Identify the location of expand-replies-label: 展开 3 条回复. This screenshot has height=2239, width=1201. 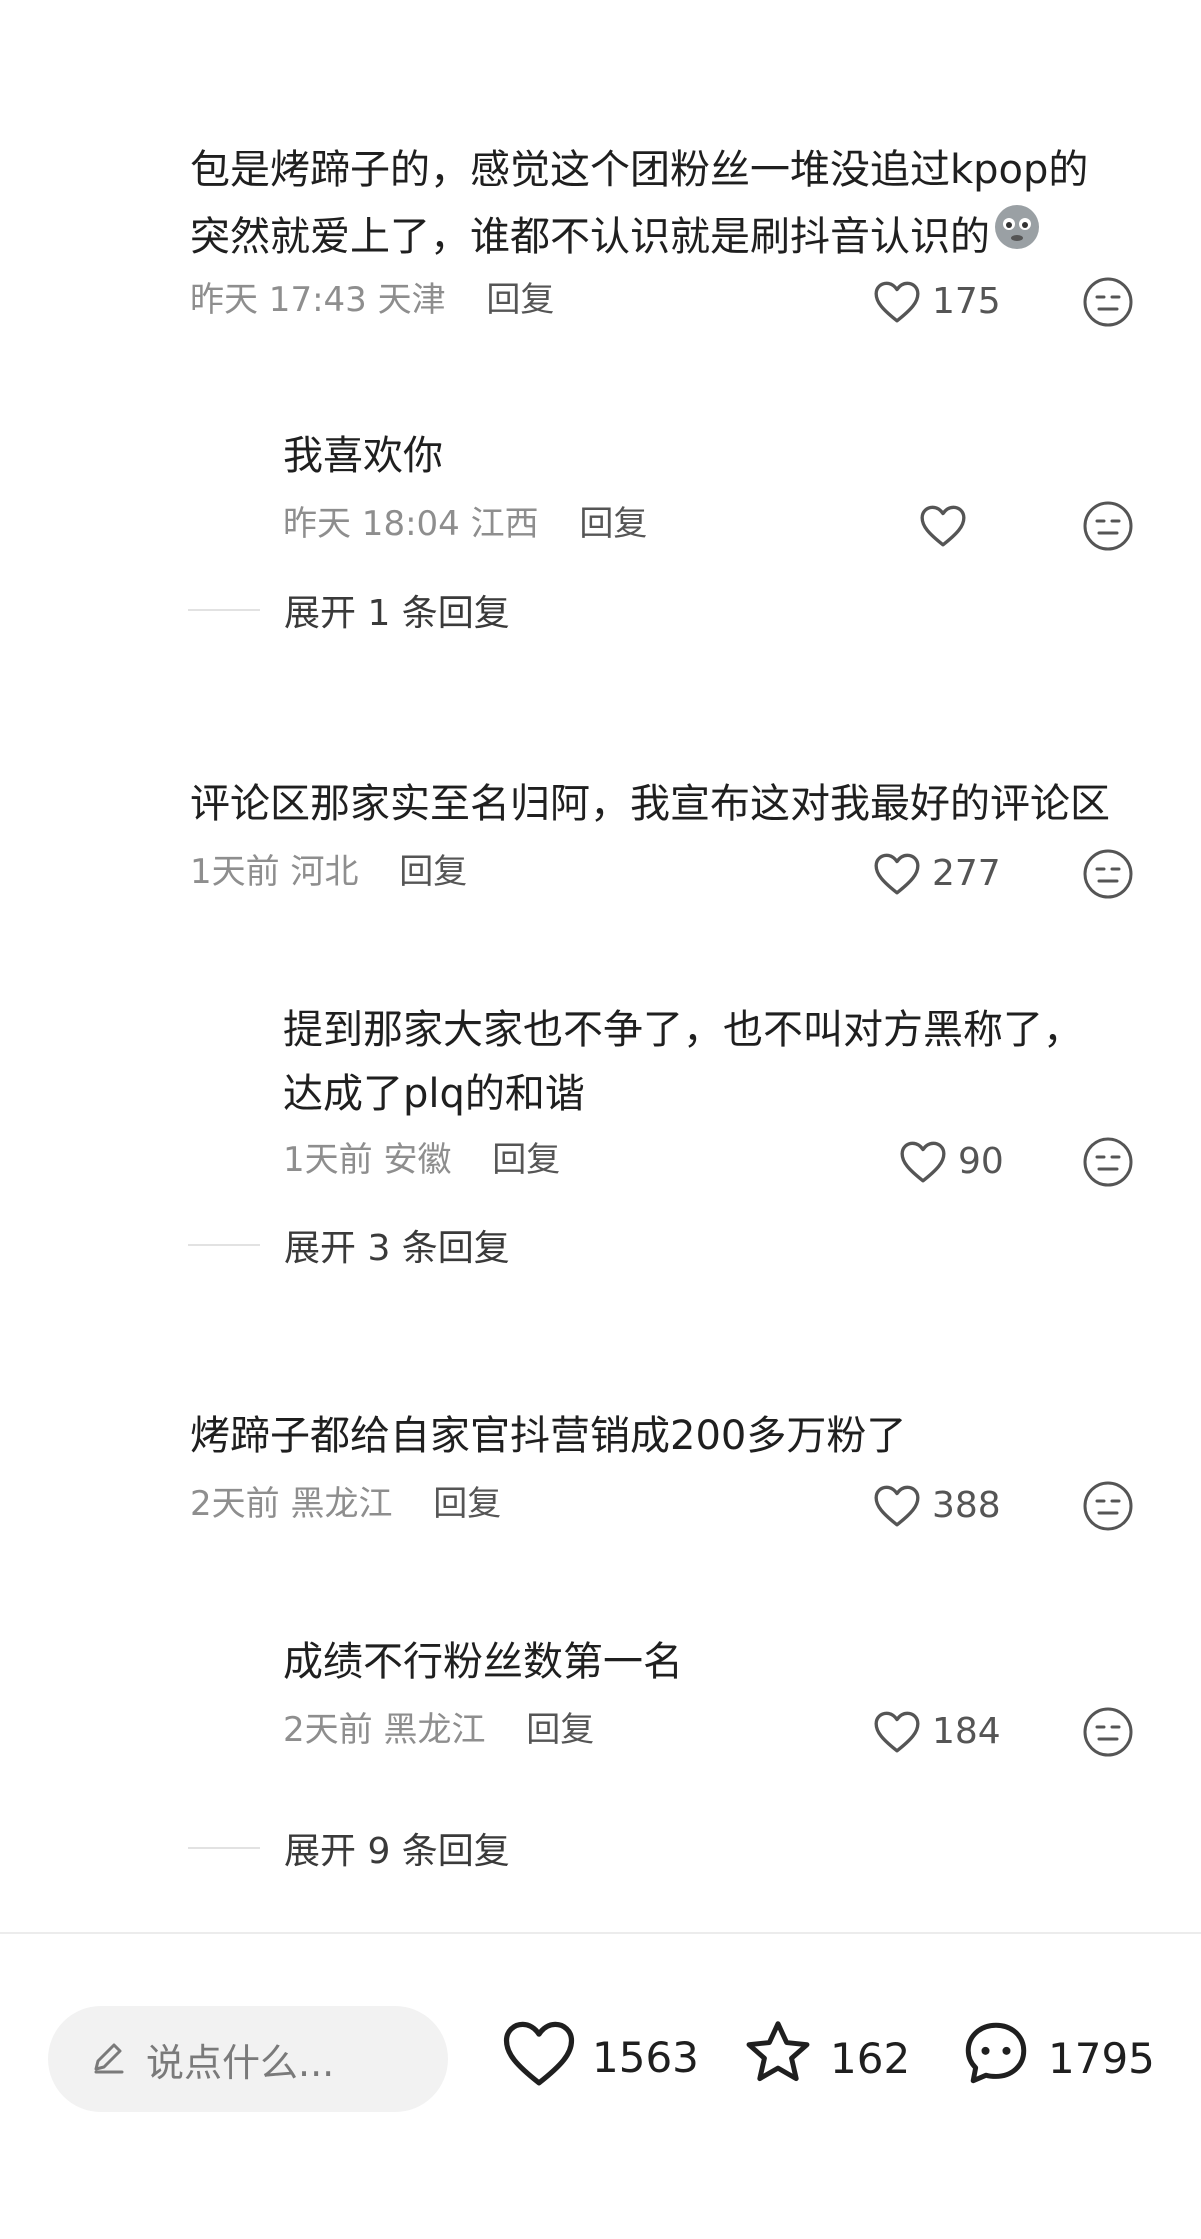
(397, 1248).